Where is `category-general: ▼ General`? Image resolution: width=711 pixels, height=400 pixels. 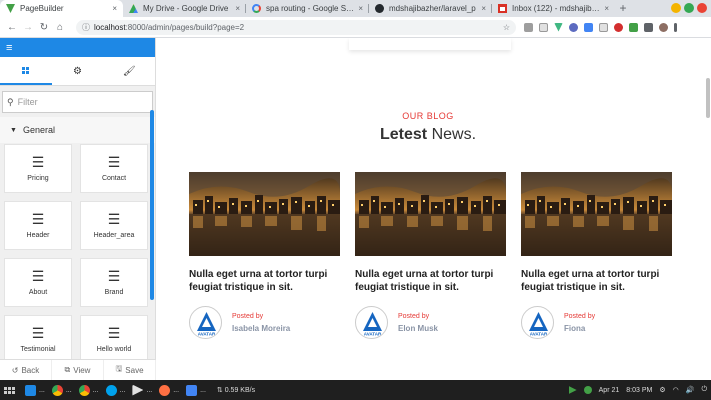
category-general: ▼ General is located at coordinates (77, 130).